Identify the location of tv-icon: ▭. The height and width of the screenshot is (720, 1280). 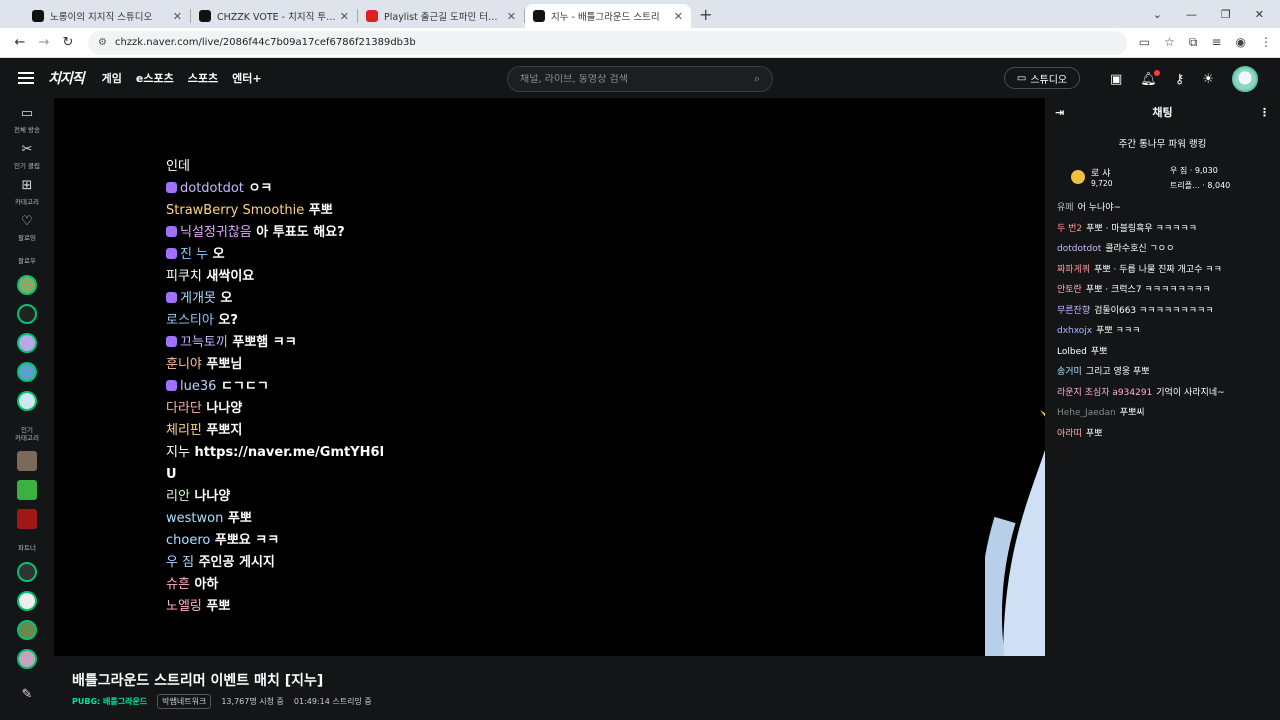
(27, 113).